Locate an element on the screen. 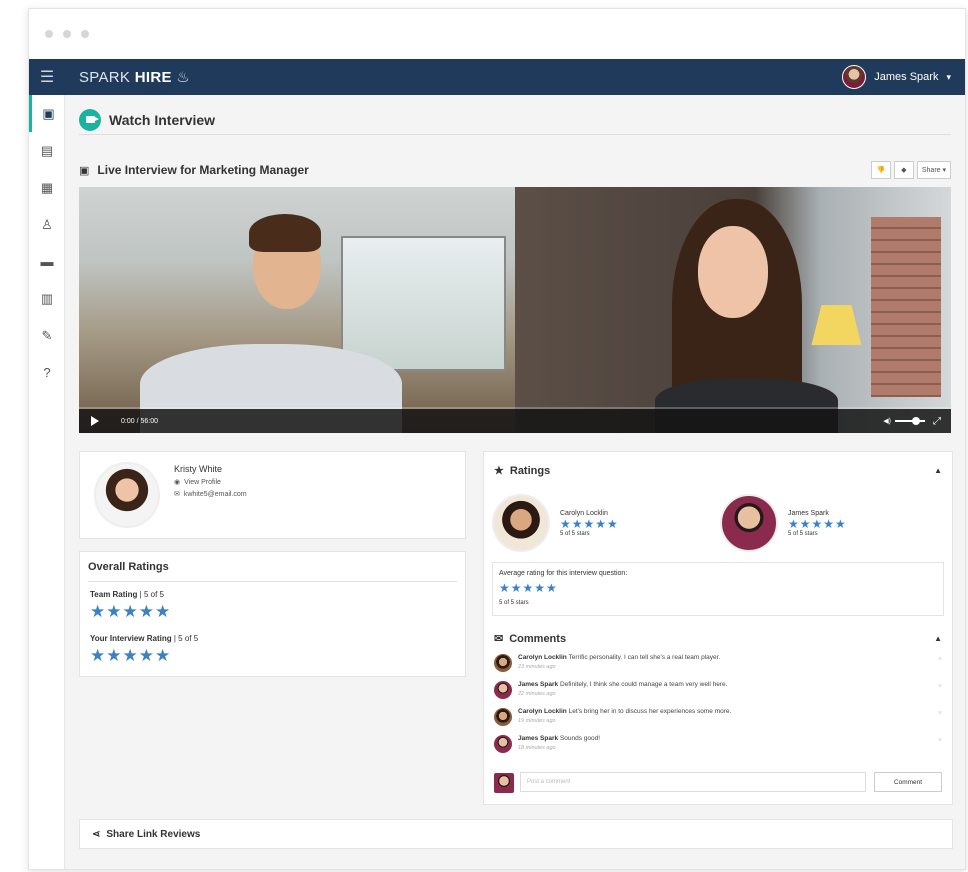 The height and width of the screenshot is (872, 968). chart-icon: ▥ is located at coordinates (47, 298).